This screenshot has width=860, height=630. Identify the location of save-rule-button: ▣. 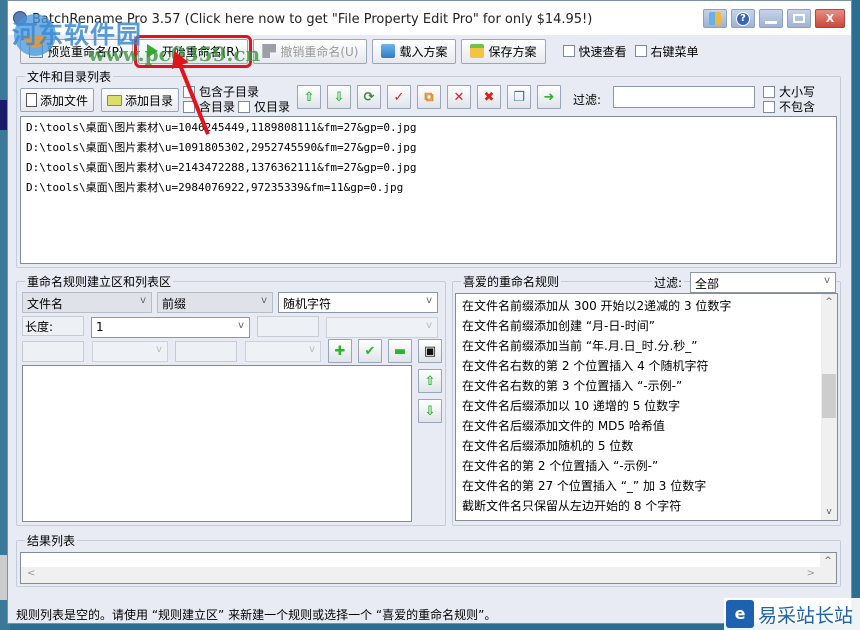
(430, 351).